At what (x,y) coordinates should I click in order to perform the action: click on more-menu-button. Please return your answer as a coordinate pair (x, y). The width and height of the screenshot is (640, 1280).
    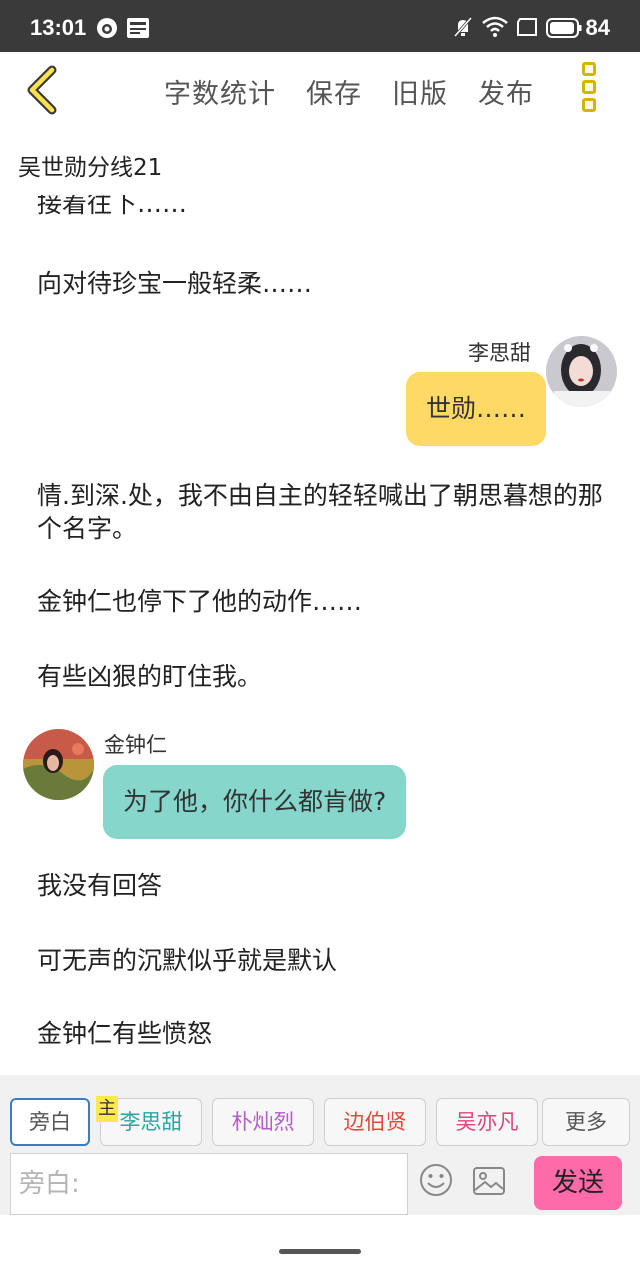
    Looking at the image, I should click on (589, 90).